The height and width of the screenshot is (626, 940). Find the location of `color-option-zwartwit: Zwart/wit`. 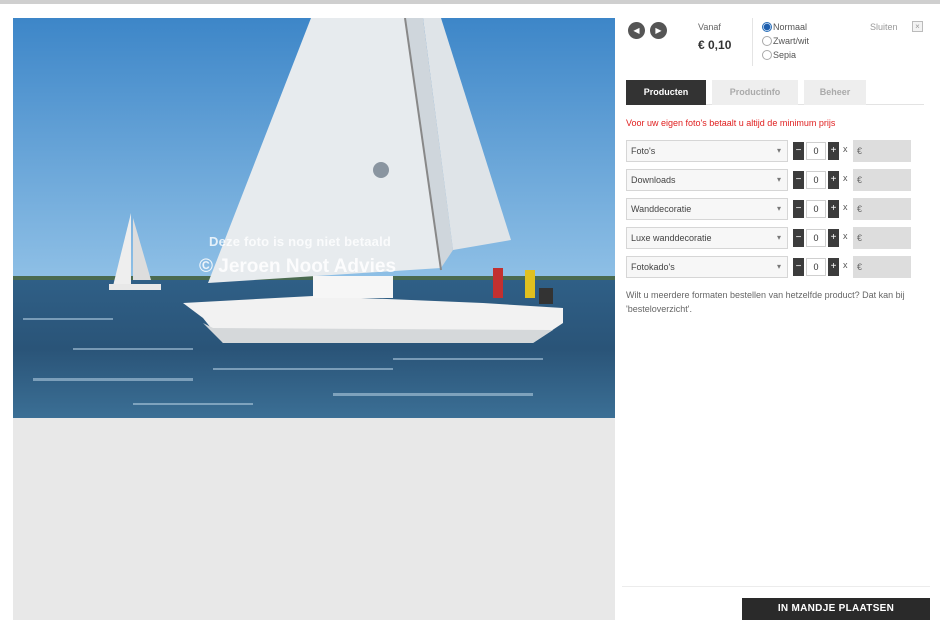

color-option-zwartwit: Zwart/wit is located at coordinates (785, 41).